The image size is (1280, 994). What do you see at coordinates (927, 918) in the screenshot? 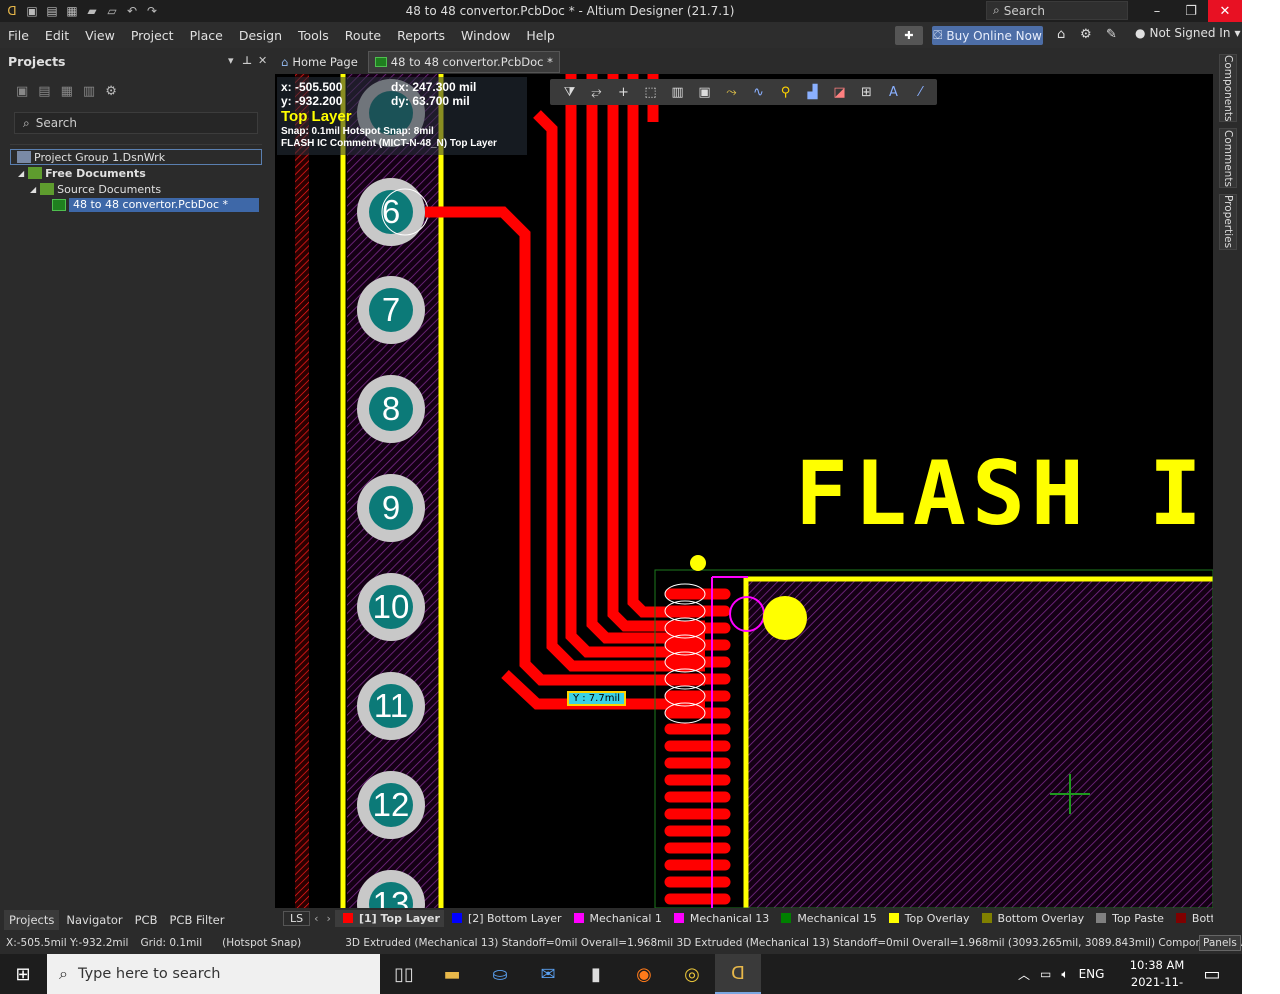
I see `layer-tab-top-overlay: Top Overlay` at bounding box center [927, 918].